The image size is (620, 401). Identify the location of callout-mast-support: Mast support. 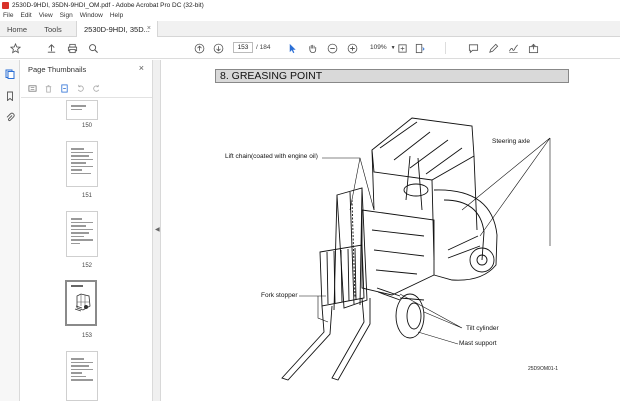
(478, 343).